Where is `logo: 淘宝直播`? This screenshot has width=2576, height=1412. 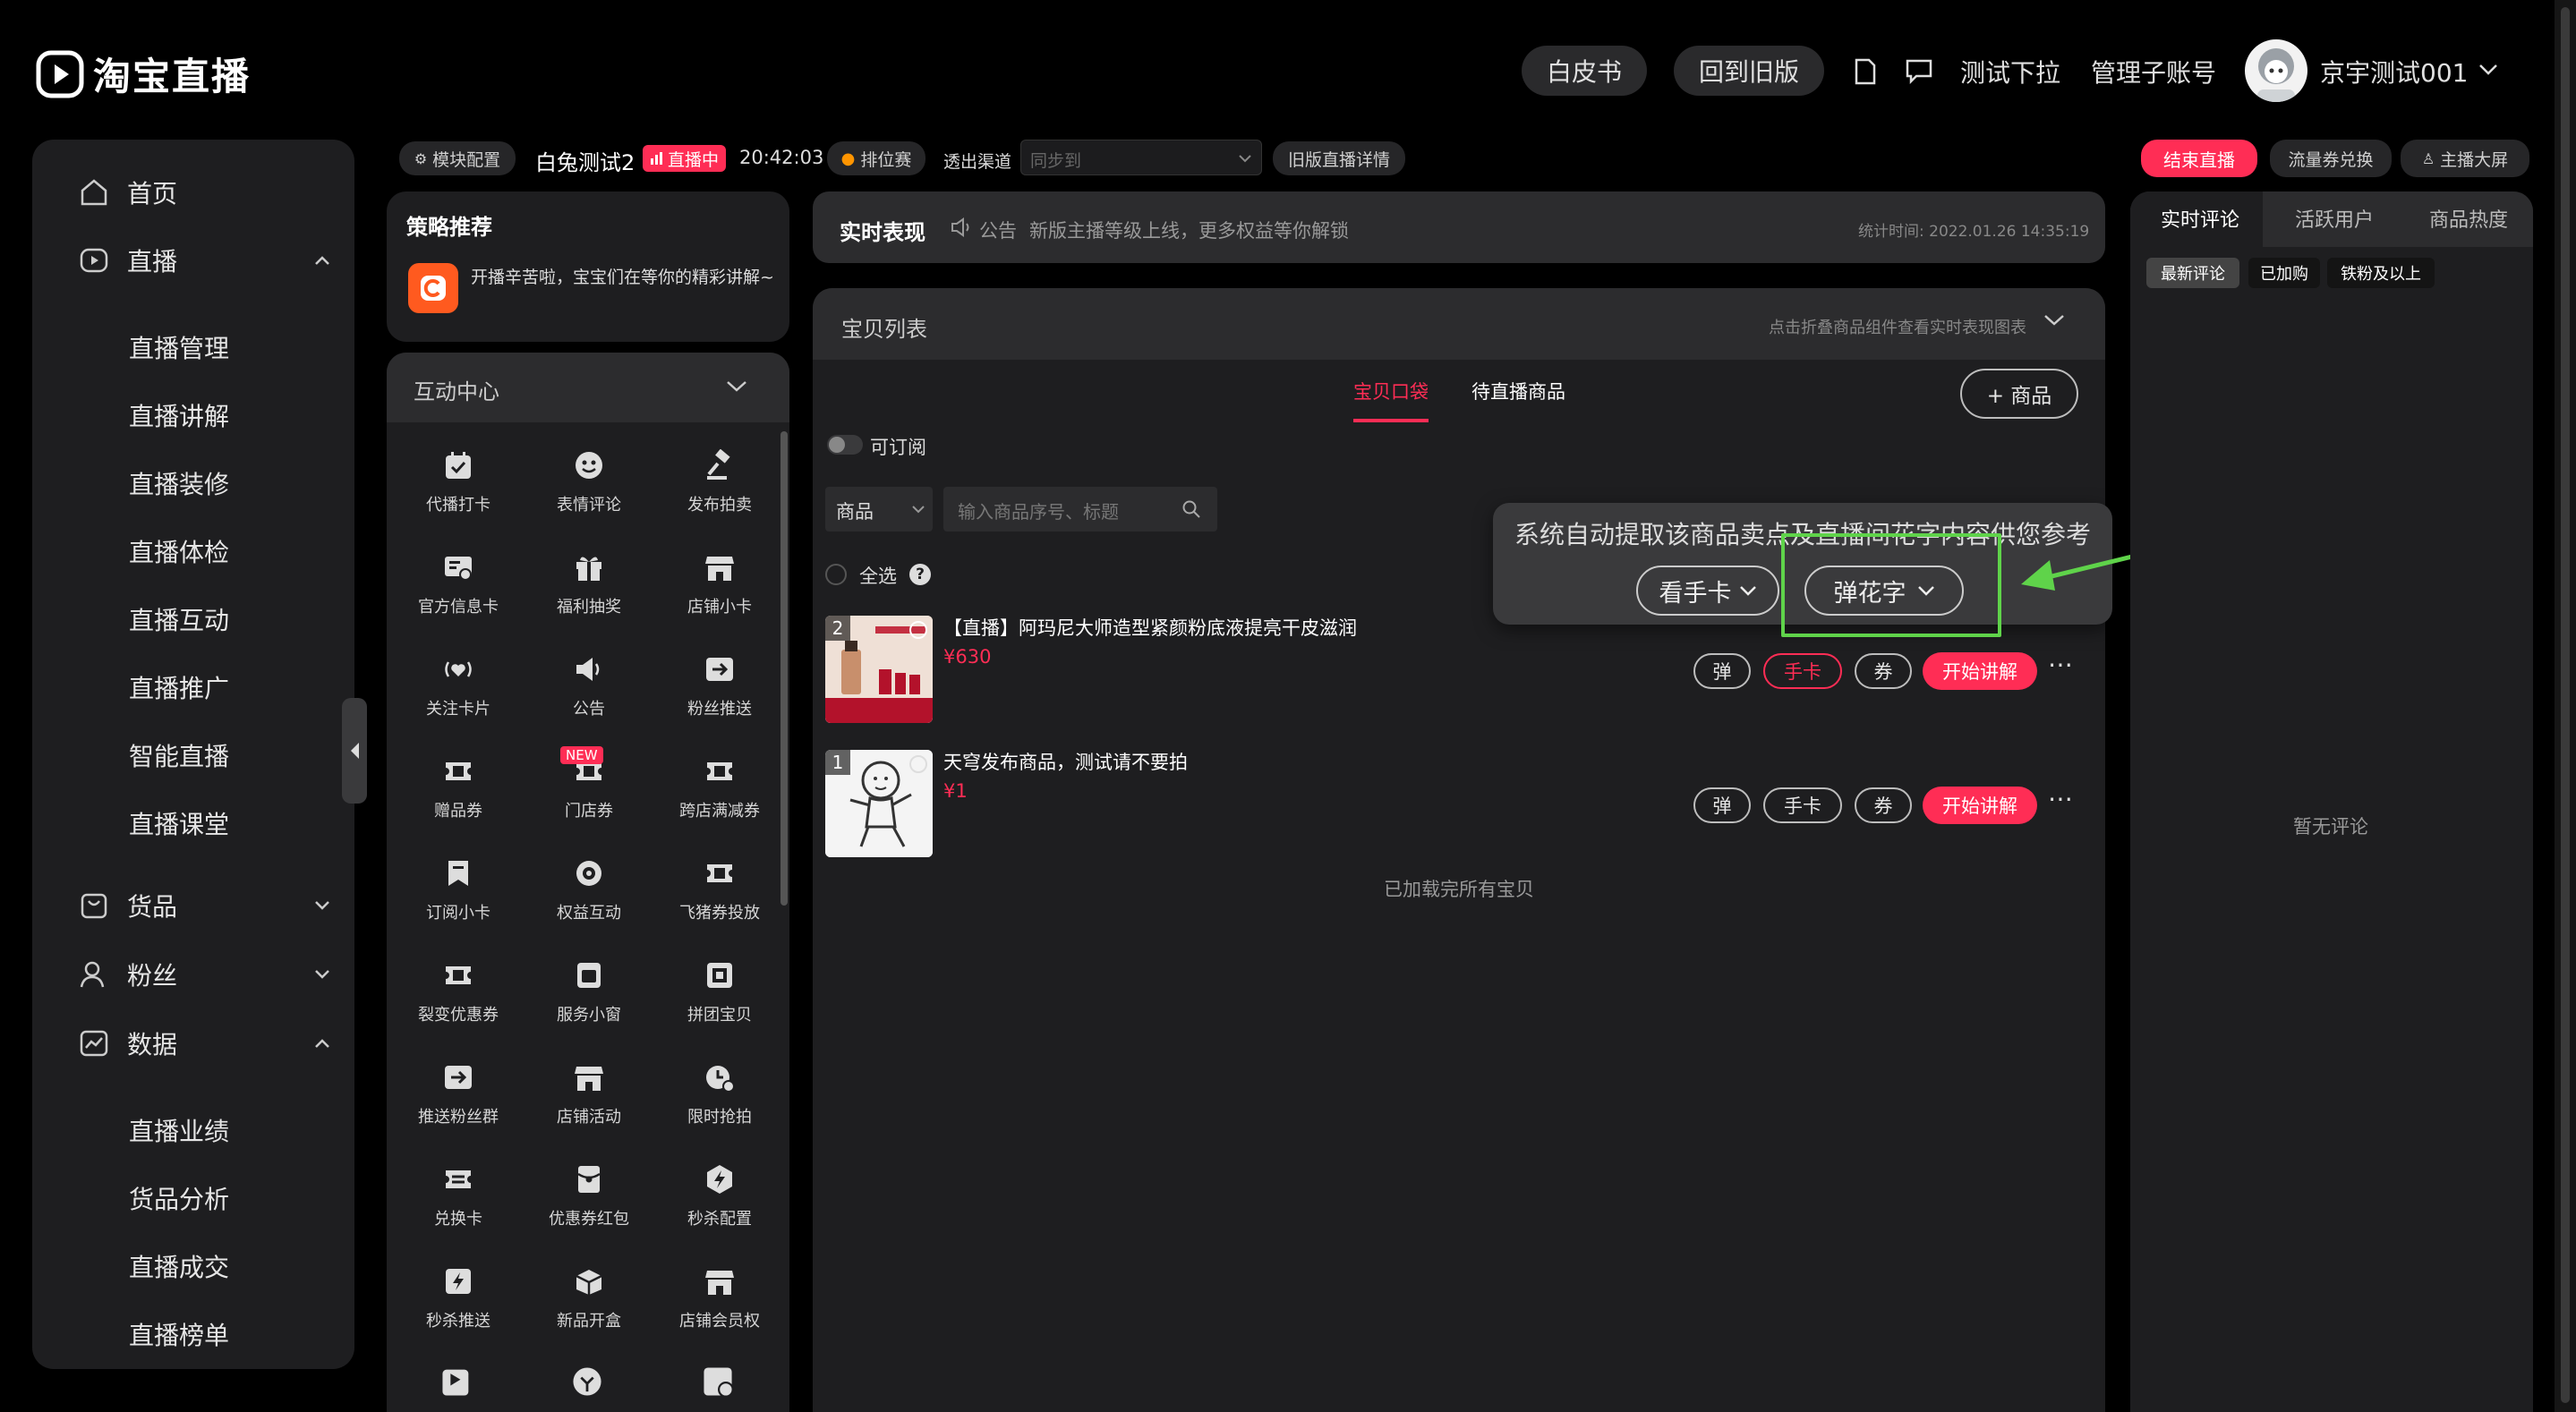
logo: 淘宝直播 is located at coordinates (143, 74).